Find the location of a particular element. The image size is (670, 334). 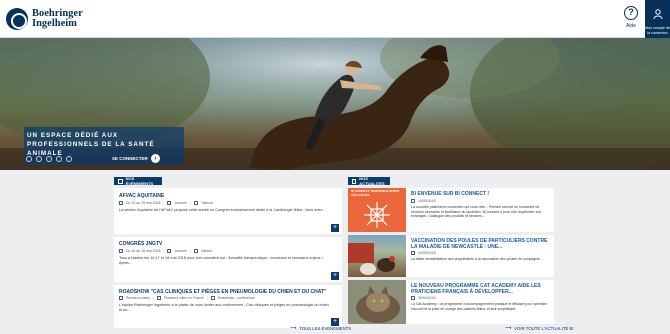

event-title: AFVAC AQUITAINE is located at coordinates (142, 196).